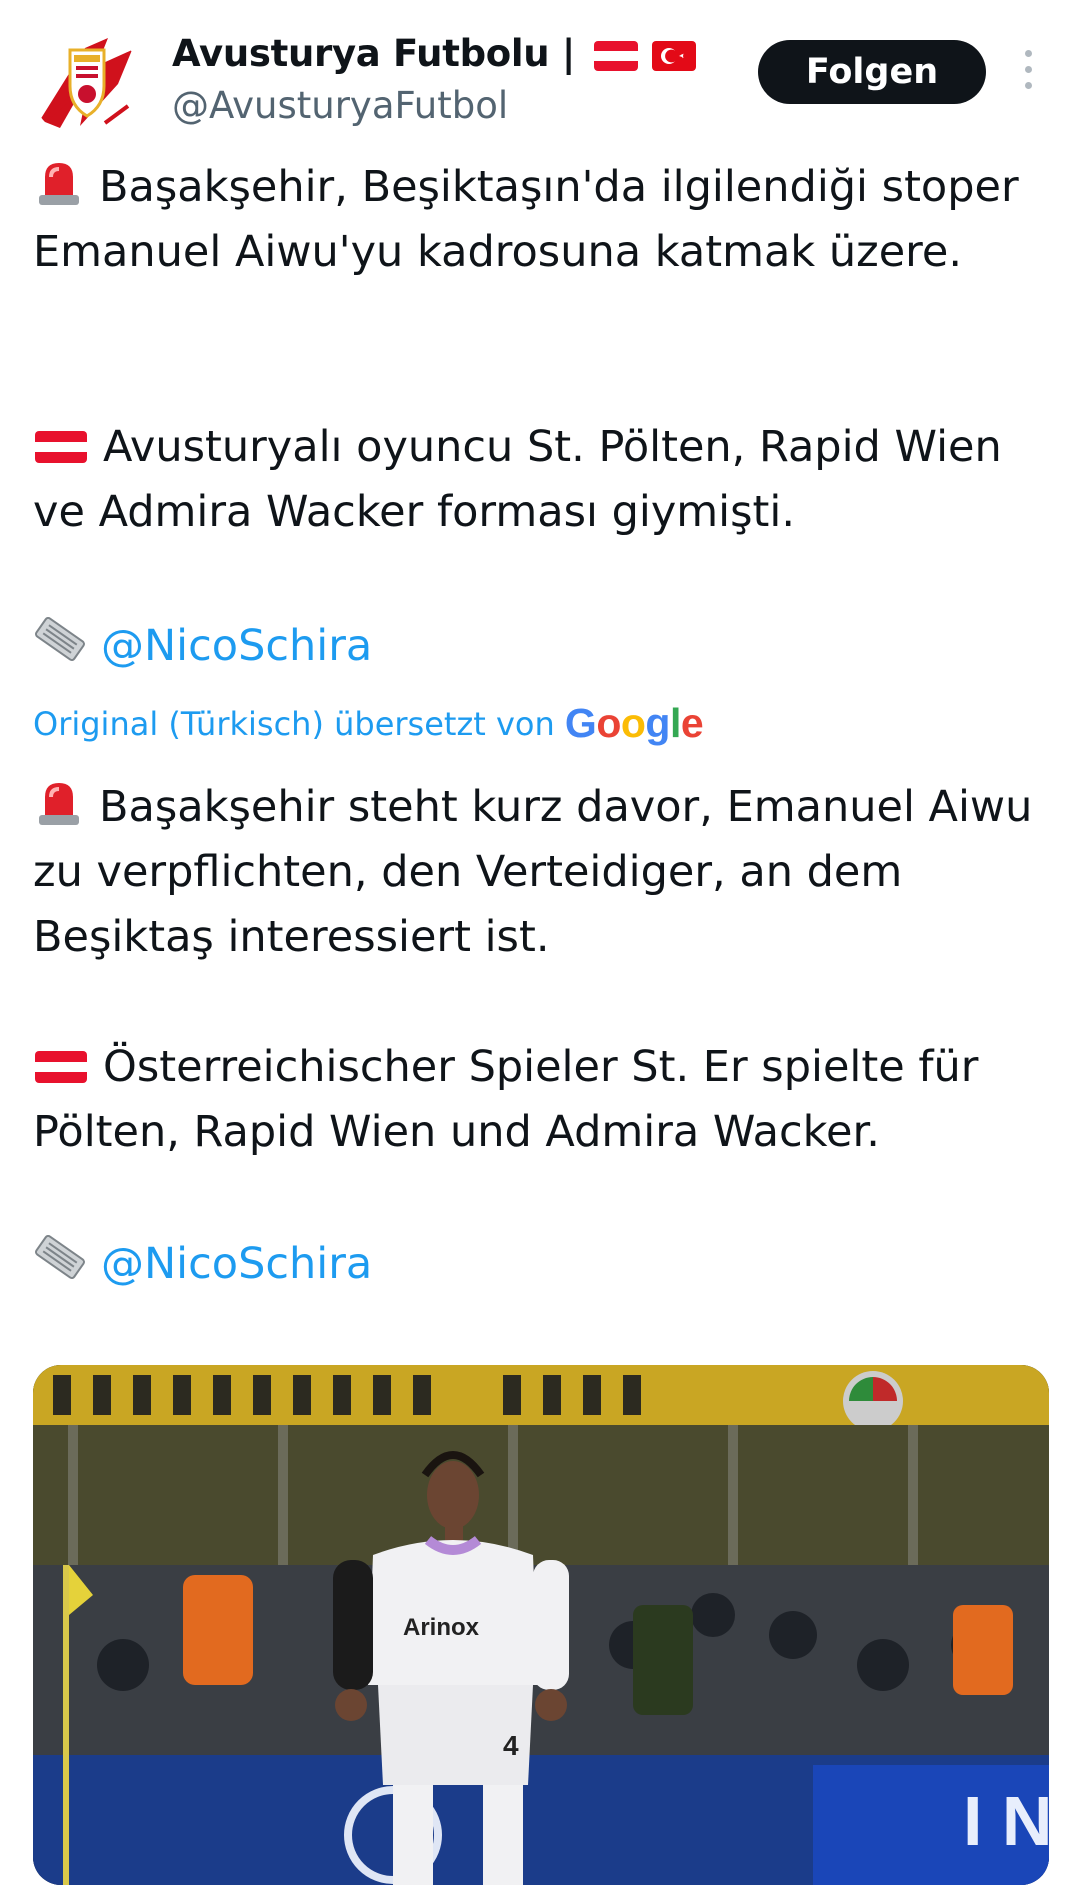 The image size is (1080, 1885). Describe the element at coordinates (1006, 1821) in the screenshot. I see `svg-text: I N` at that location.